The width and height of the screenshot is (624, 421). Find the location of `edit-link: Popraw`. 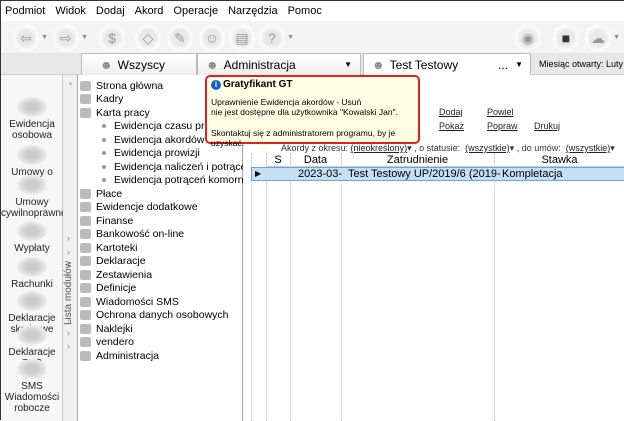

edit-link: Popraw is located at coordinates (502, 126).